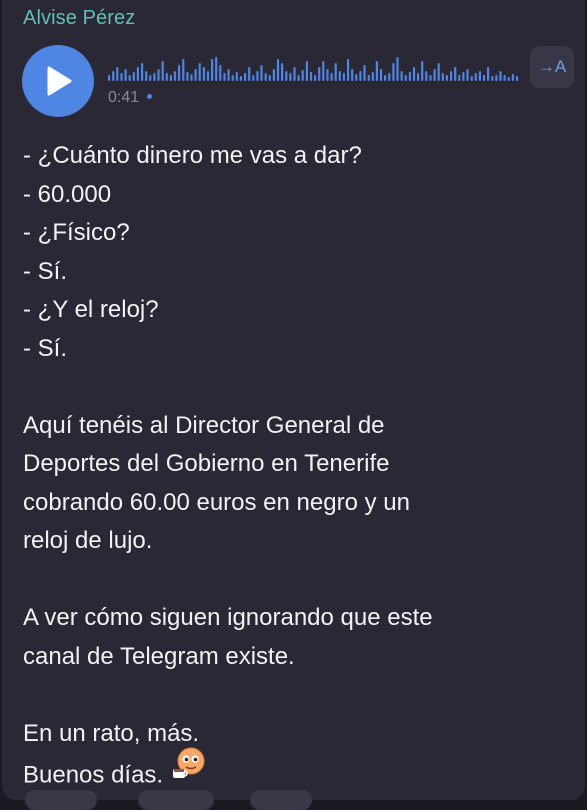  I want to click on unread-dot, so click(150, 97).